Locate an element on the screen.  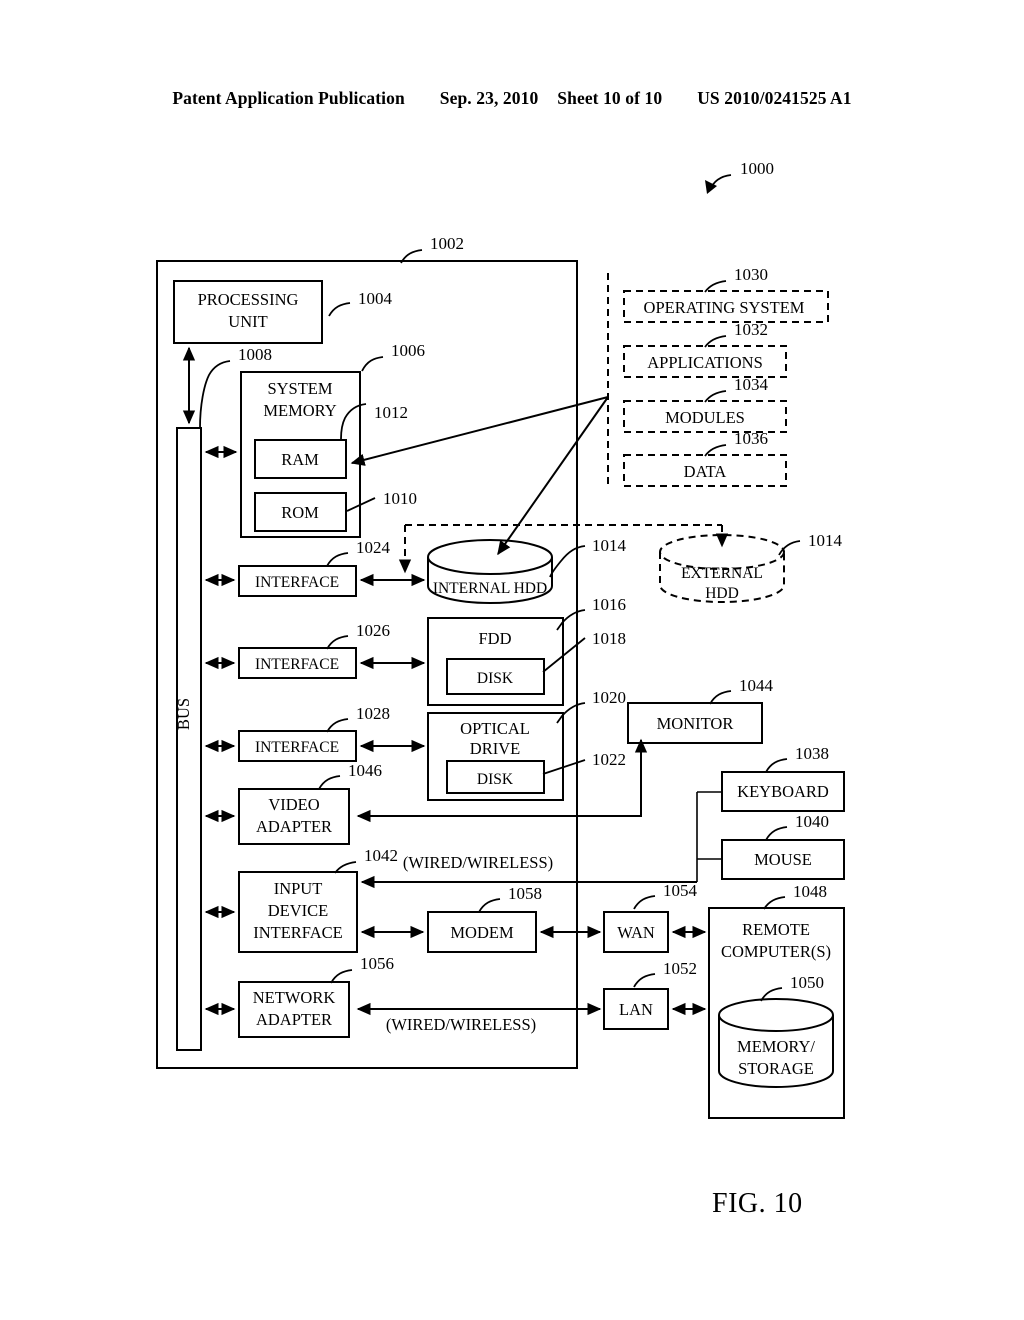
mouse-label: MOUSE is located at coordinates (783, 859).